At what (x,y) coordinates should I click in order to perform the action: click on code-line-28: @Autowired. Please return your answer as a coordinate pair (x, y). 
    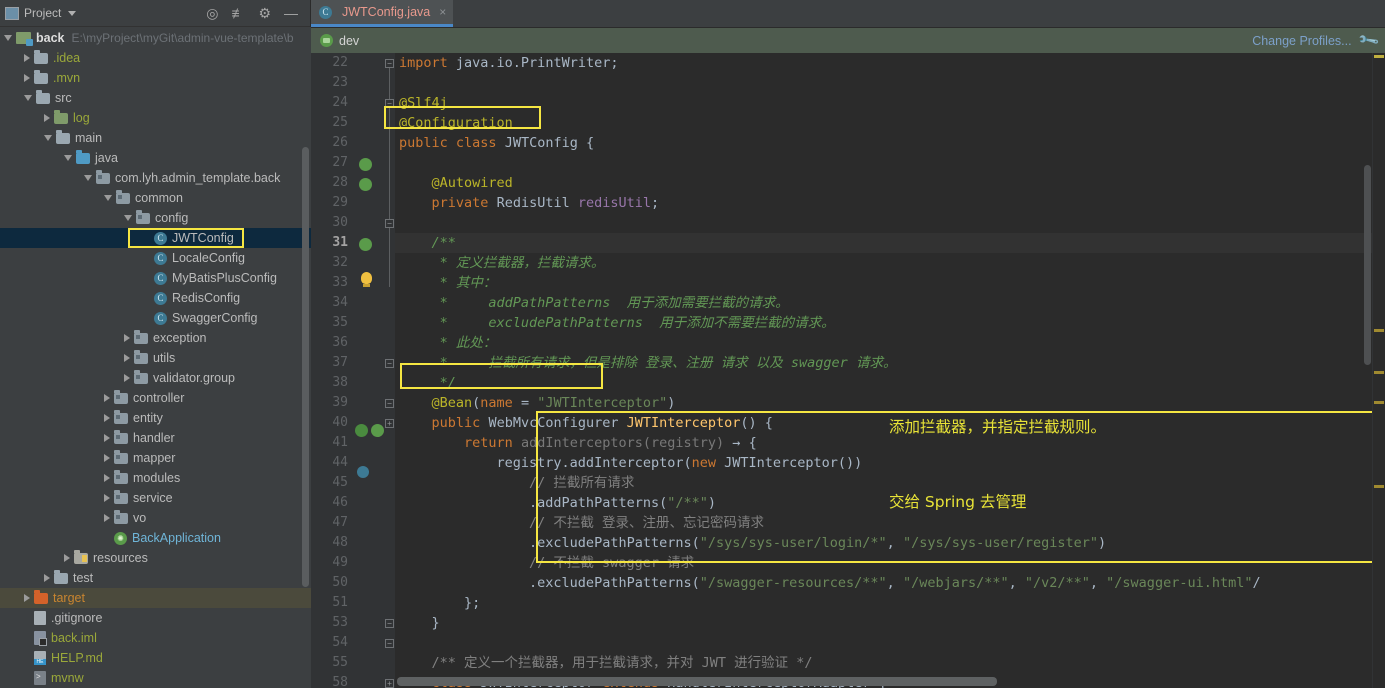
    Looking at the image, I should click on (890, 183).